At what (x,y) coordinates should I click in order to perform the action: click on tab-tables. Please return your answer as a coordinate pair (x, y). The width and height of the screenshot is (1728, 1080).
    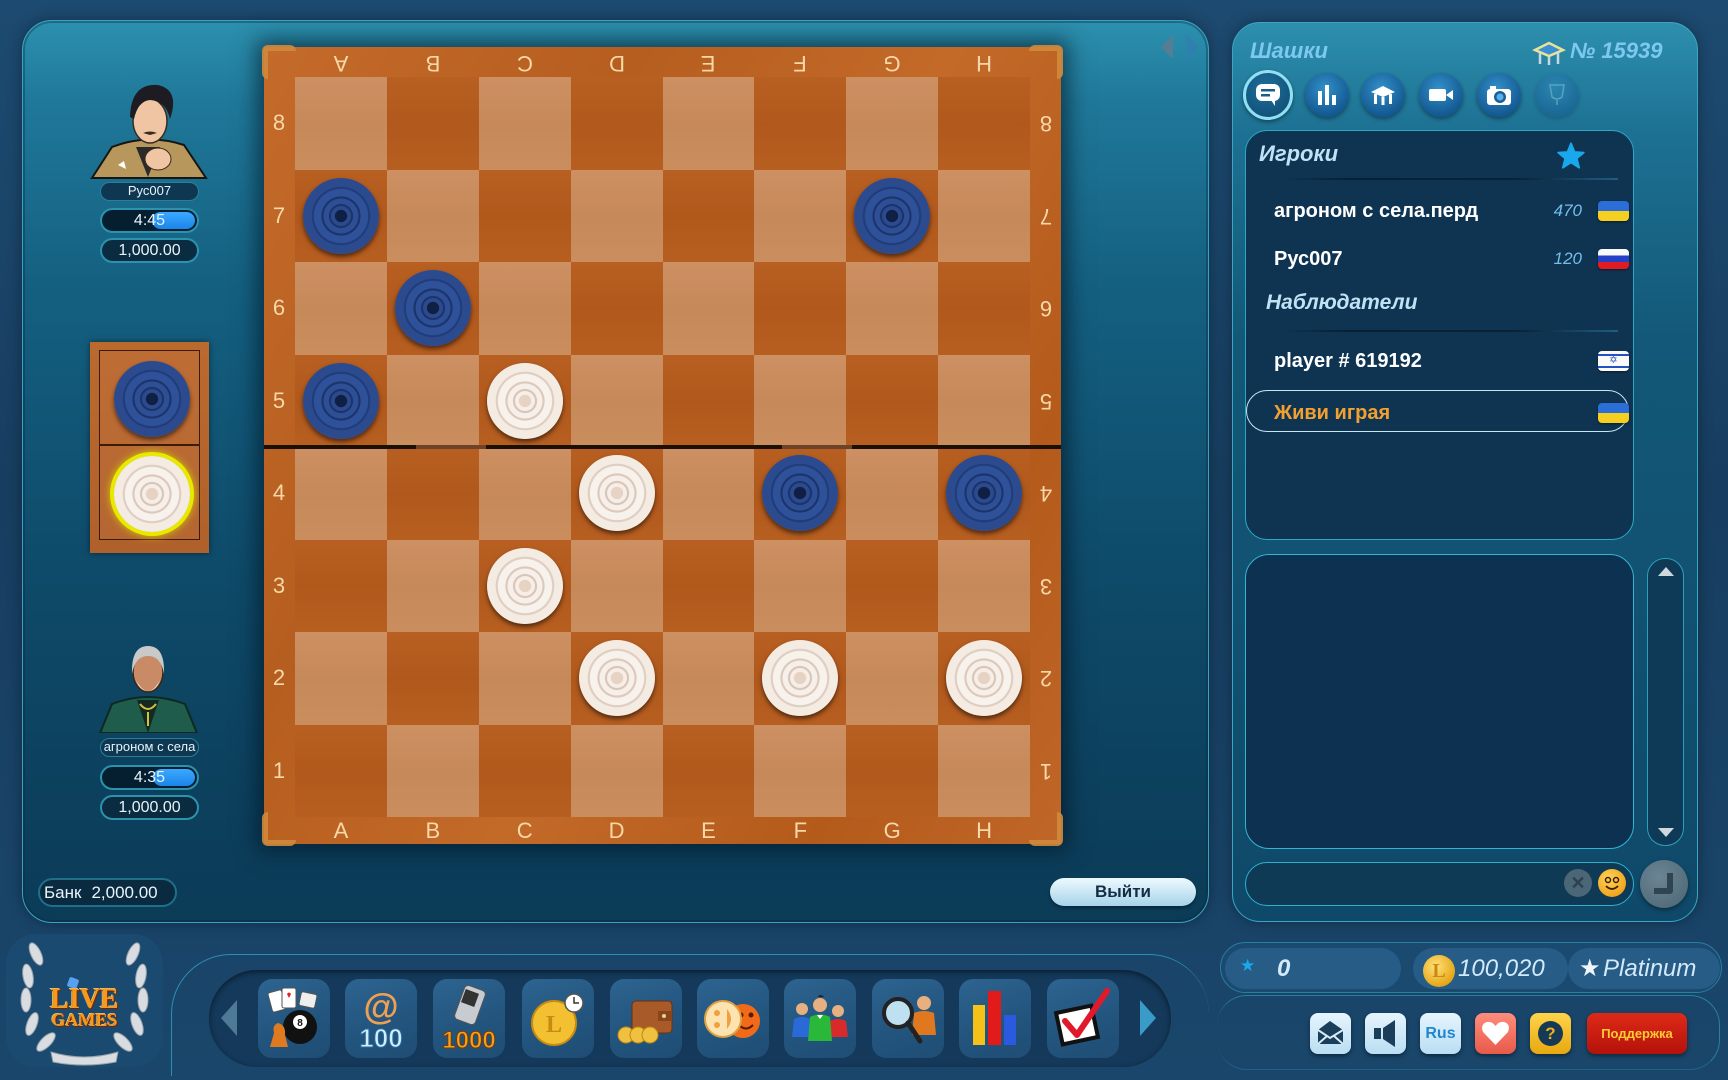
    Looking at the image, I should click on (1383, 95).